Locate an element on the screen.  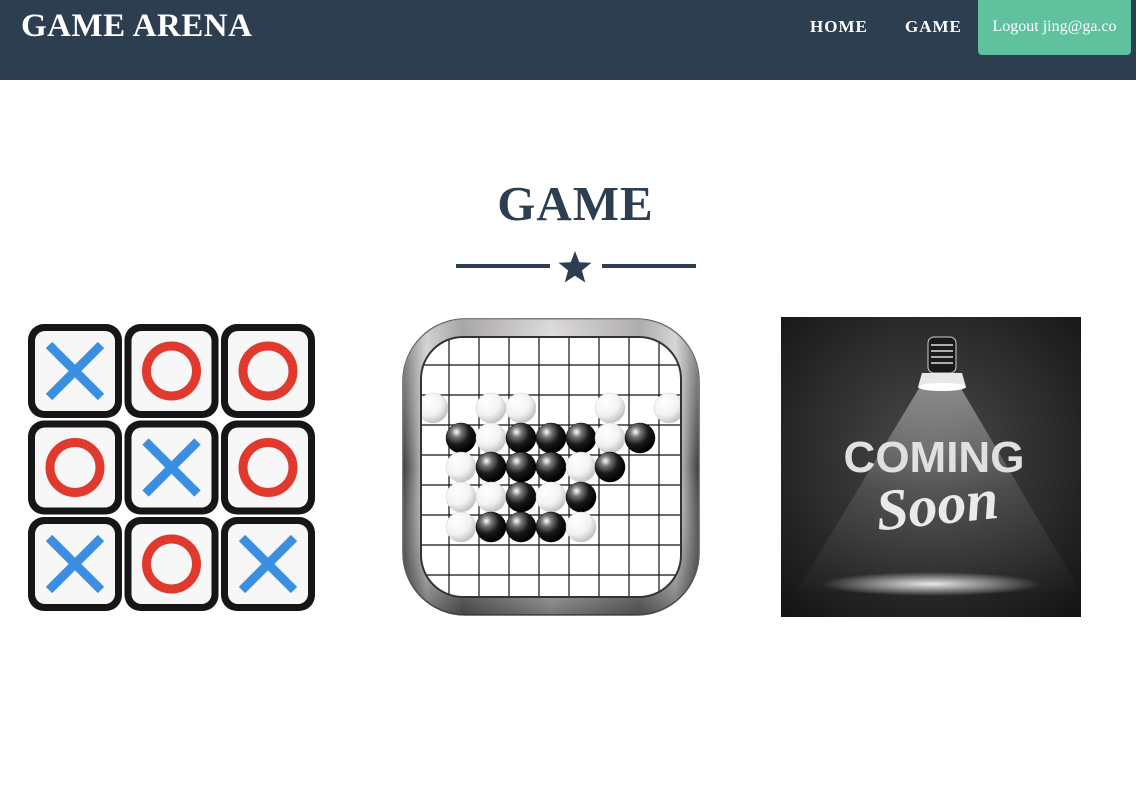
game-card-tic-tac-toe is located at coordinates (173, 469).